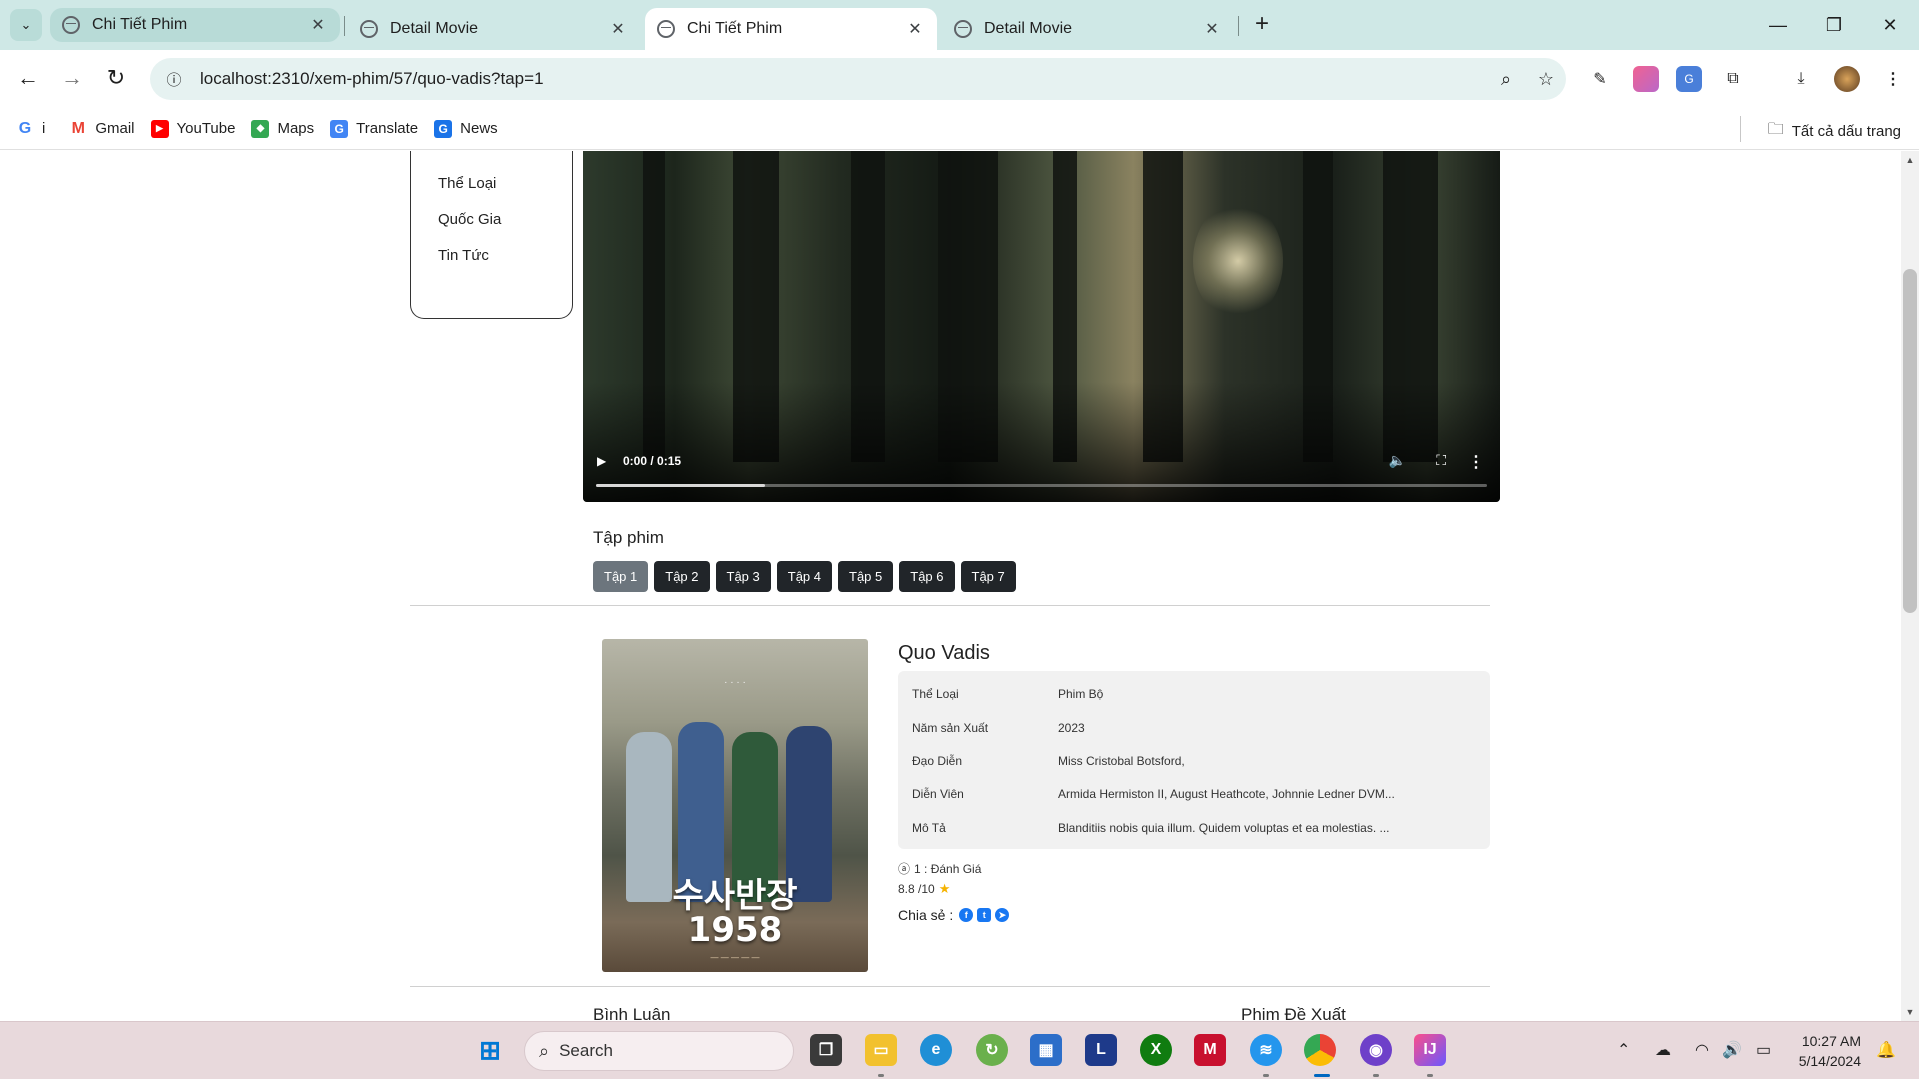 This screenshot has height=1079, width=1919. Describe the element at coordinates (1893, 79) in the screenshot. I see `menu-kebab-icon: ⋮` at that location.